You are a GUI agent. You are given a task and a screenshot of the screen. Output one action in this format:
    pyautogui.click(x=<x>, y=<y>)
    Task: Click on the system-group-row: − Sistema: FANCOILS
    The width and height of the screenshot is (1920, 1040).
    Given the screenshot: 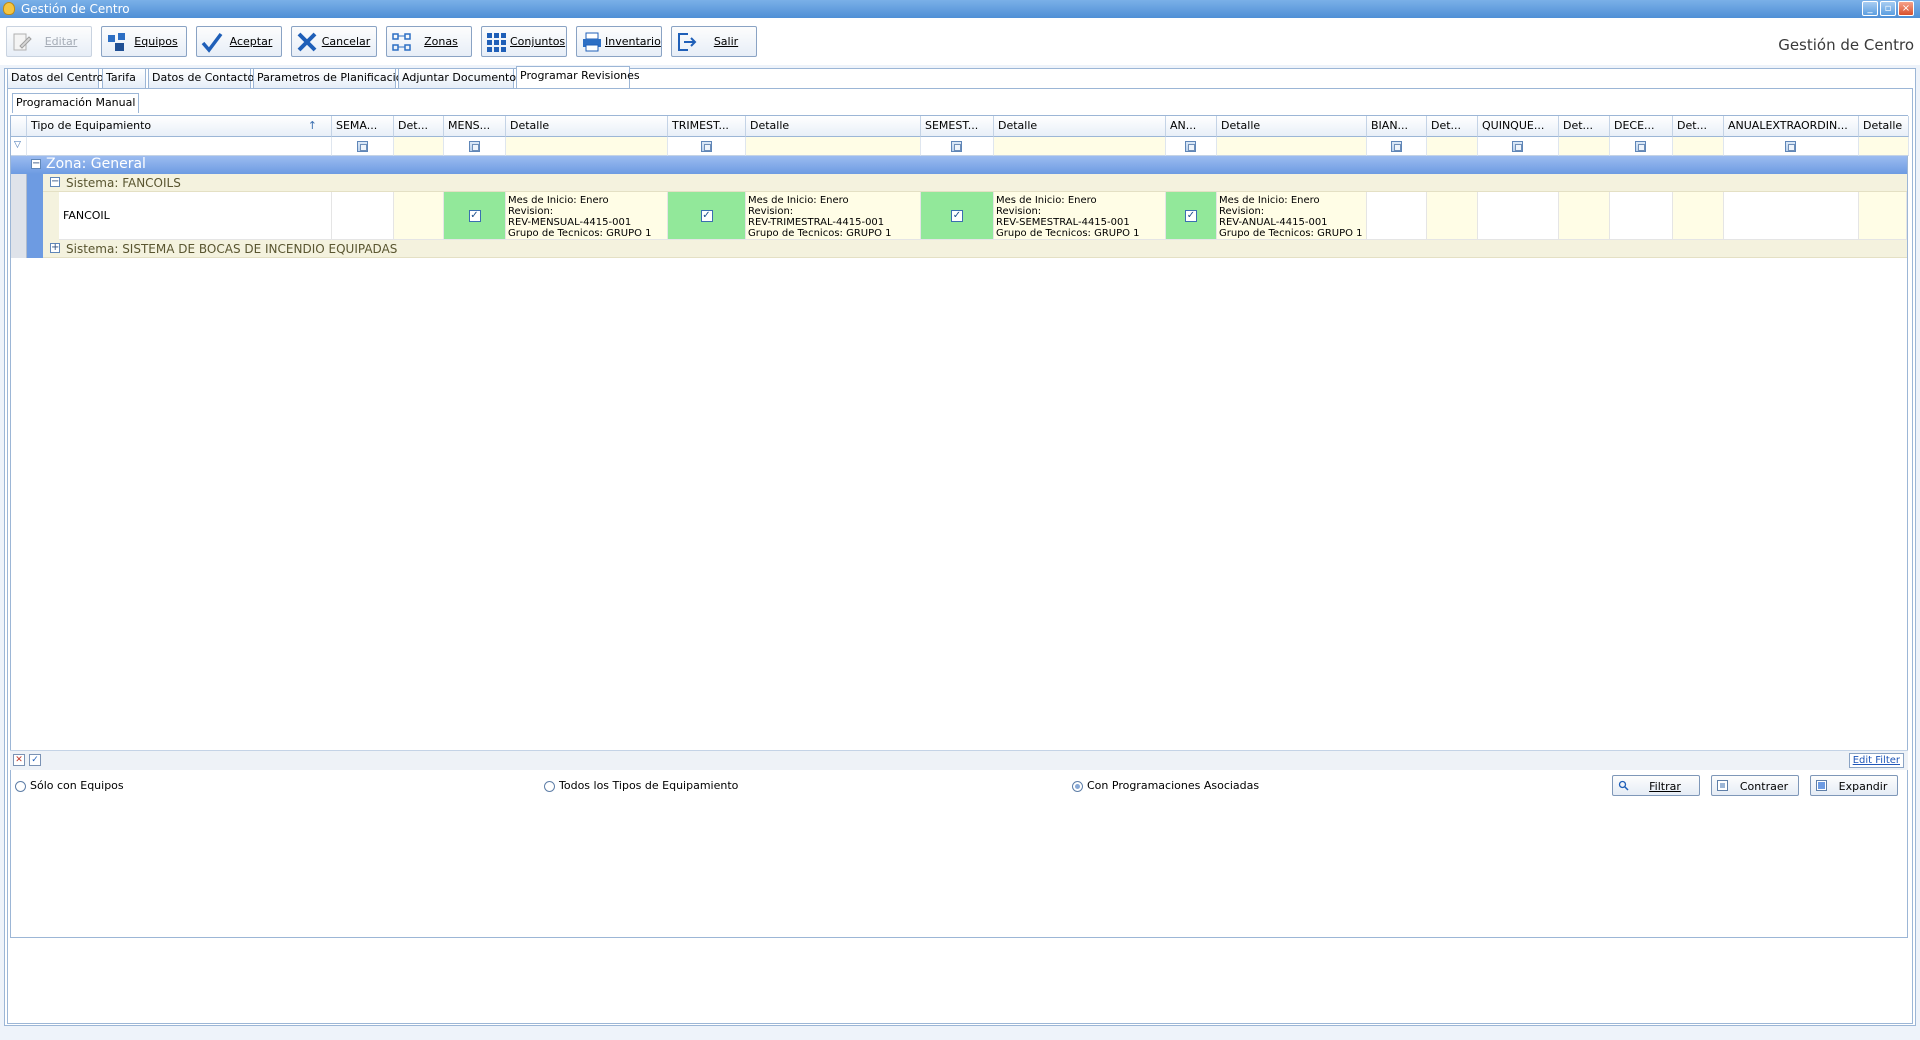 What is the action you would take?
    pyautogui.click(x=959, y=183)
    